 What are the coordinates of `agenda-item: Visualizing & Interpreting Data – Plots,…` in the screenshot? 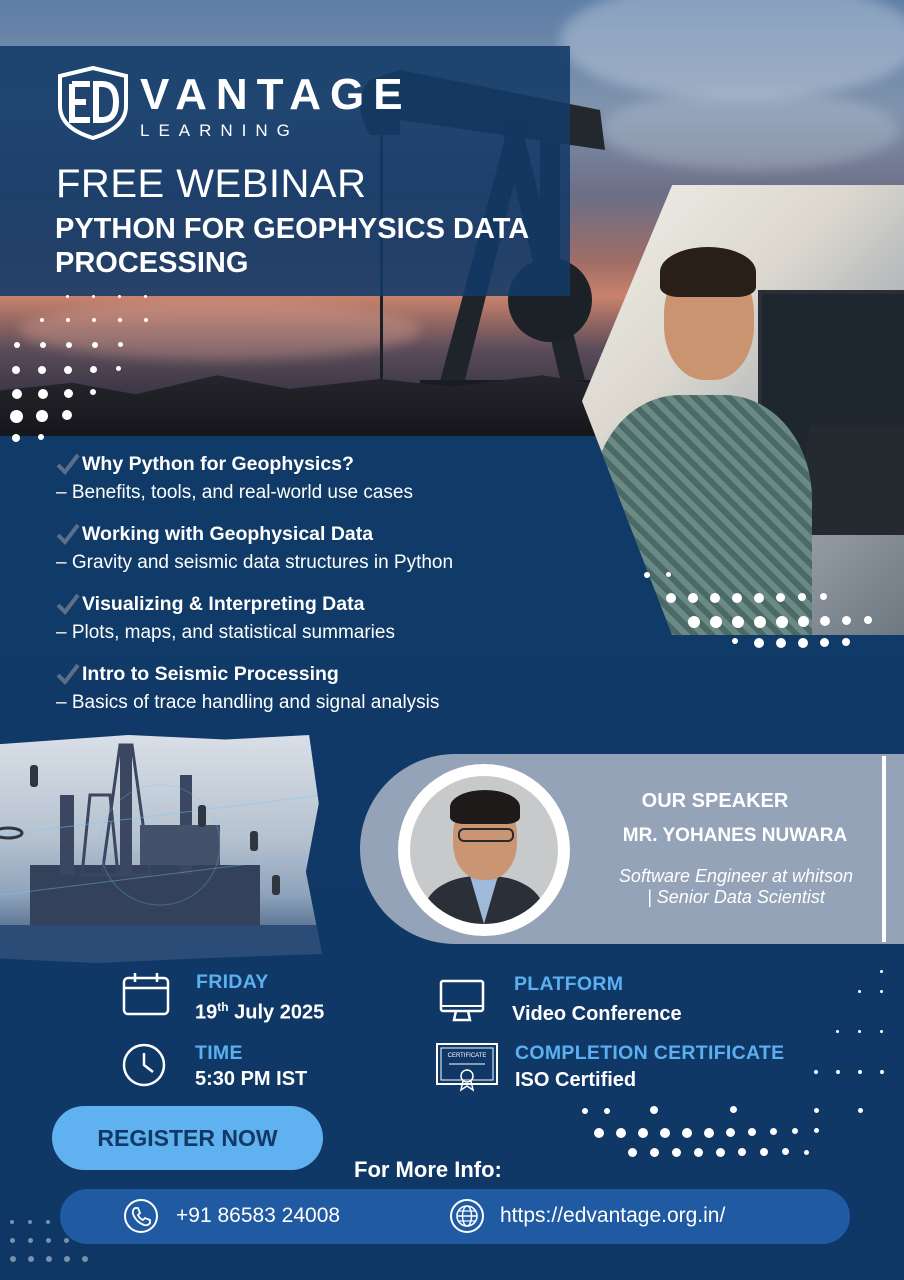 It's located at (316, 625).